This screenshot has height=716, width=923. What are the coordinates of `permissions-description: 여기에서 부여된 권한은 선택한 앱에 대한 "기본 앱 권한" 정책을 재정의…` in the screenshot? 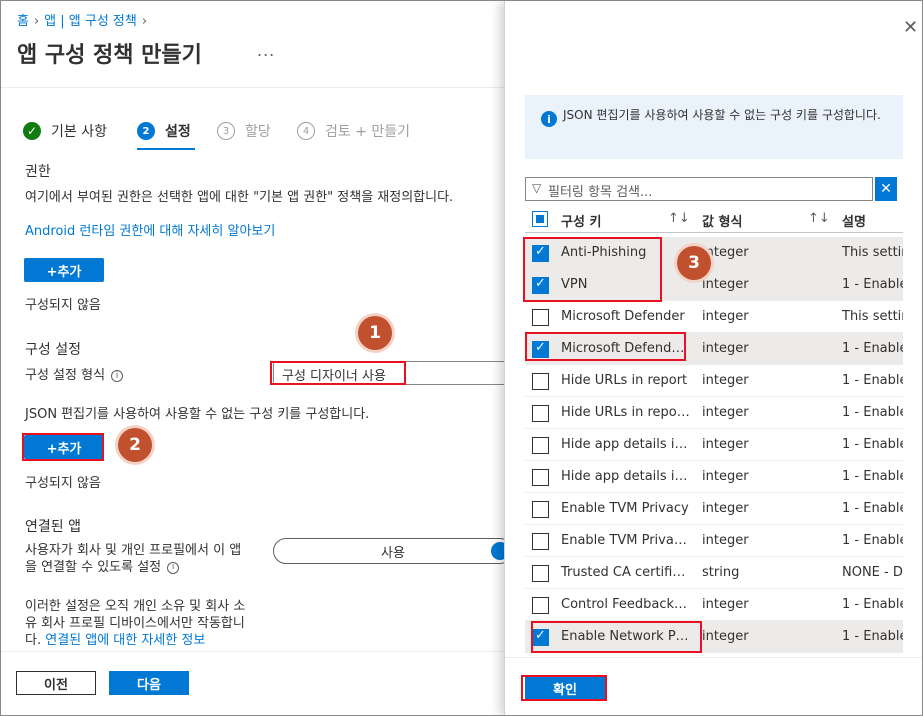 It's located at (239, 197).